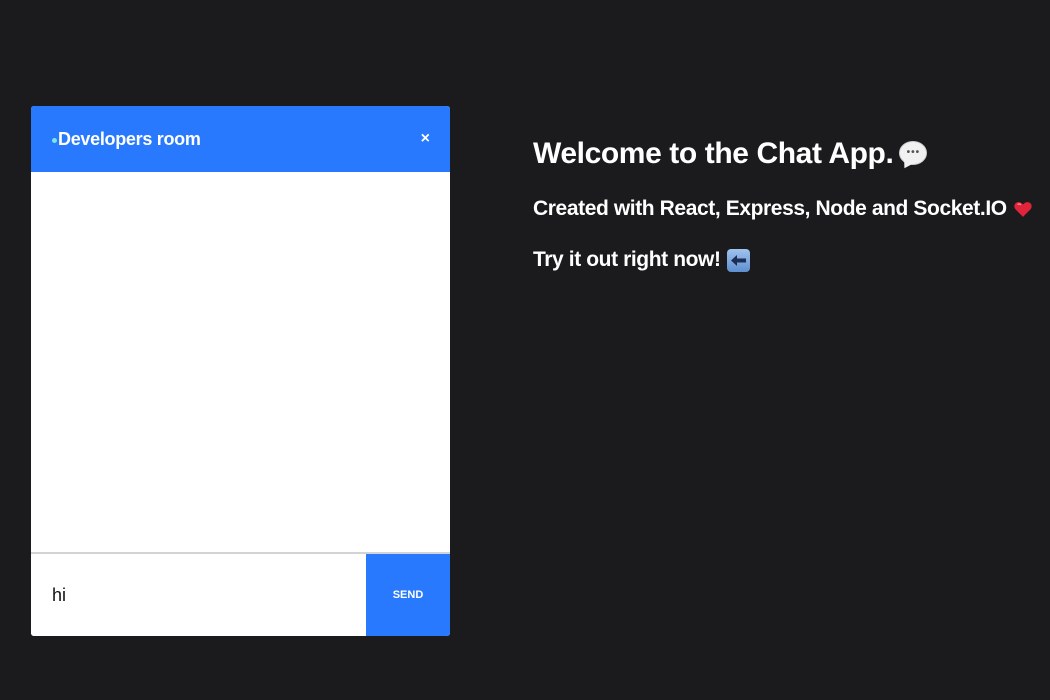 This screenshot has height=700, width=1050. What do you see at coordinates (783, 260) in the screenshot?
I see `call-to-action: Try it out right now!` at bounding box center [783, 260].